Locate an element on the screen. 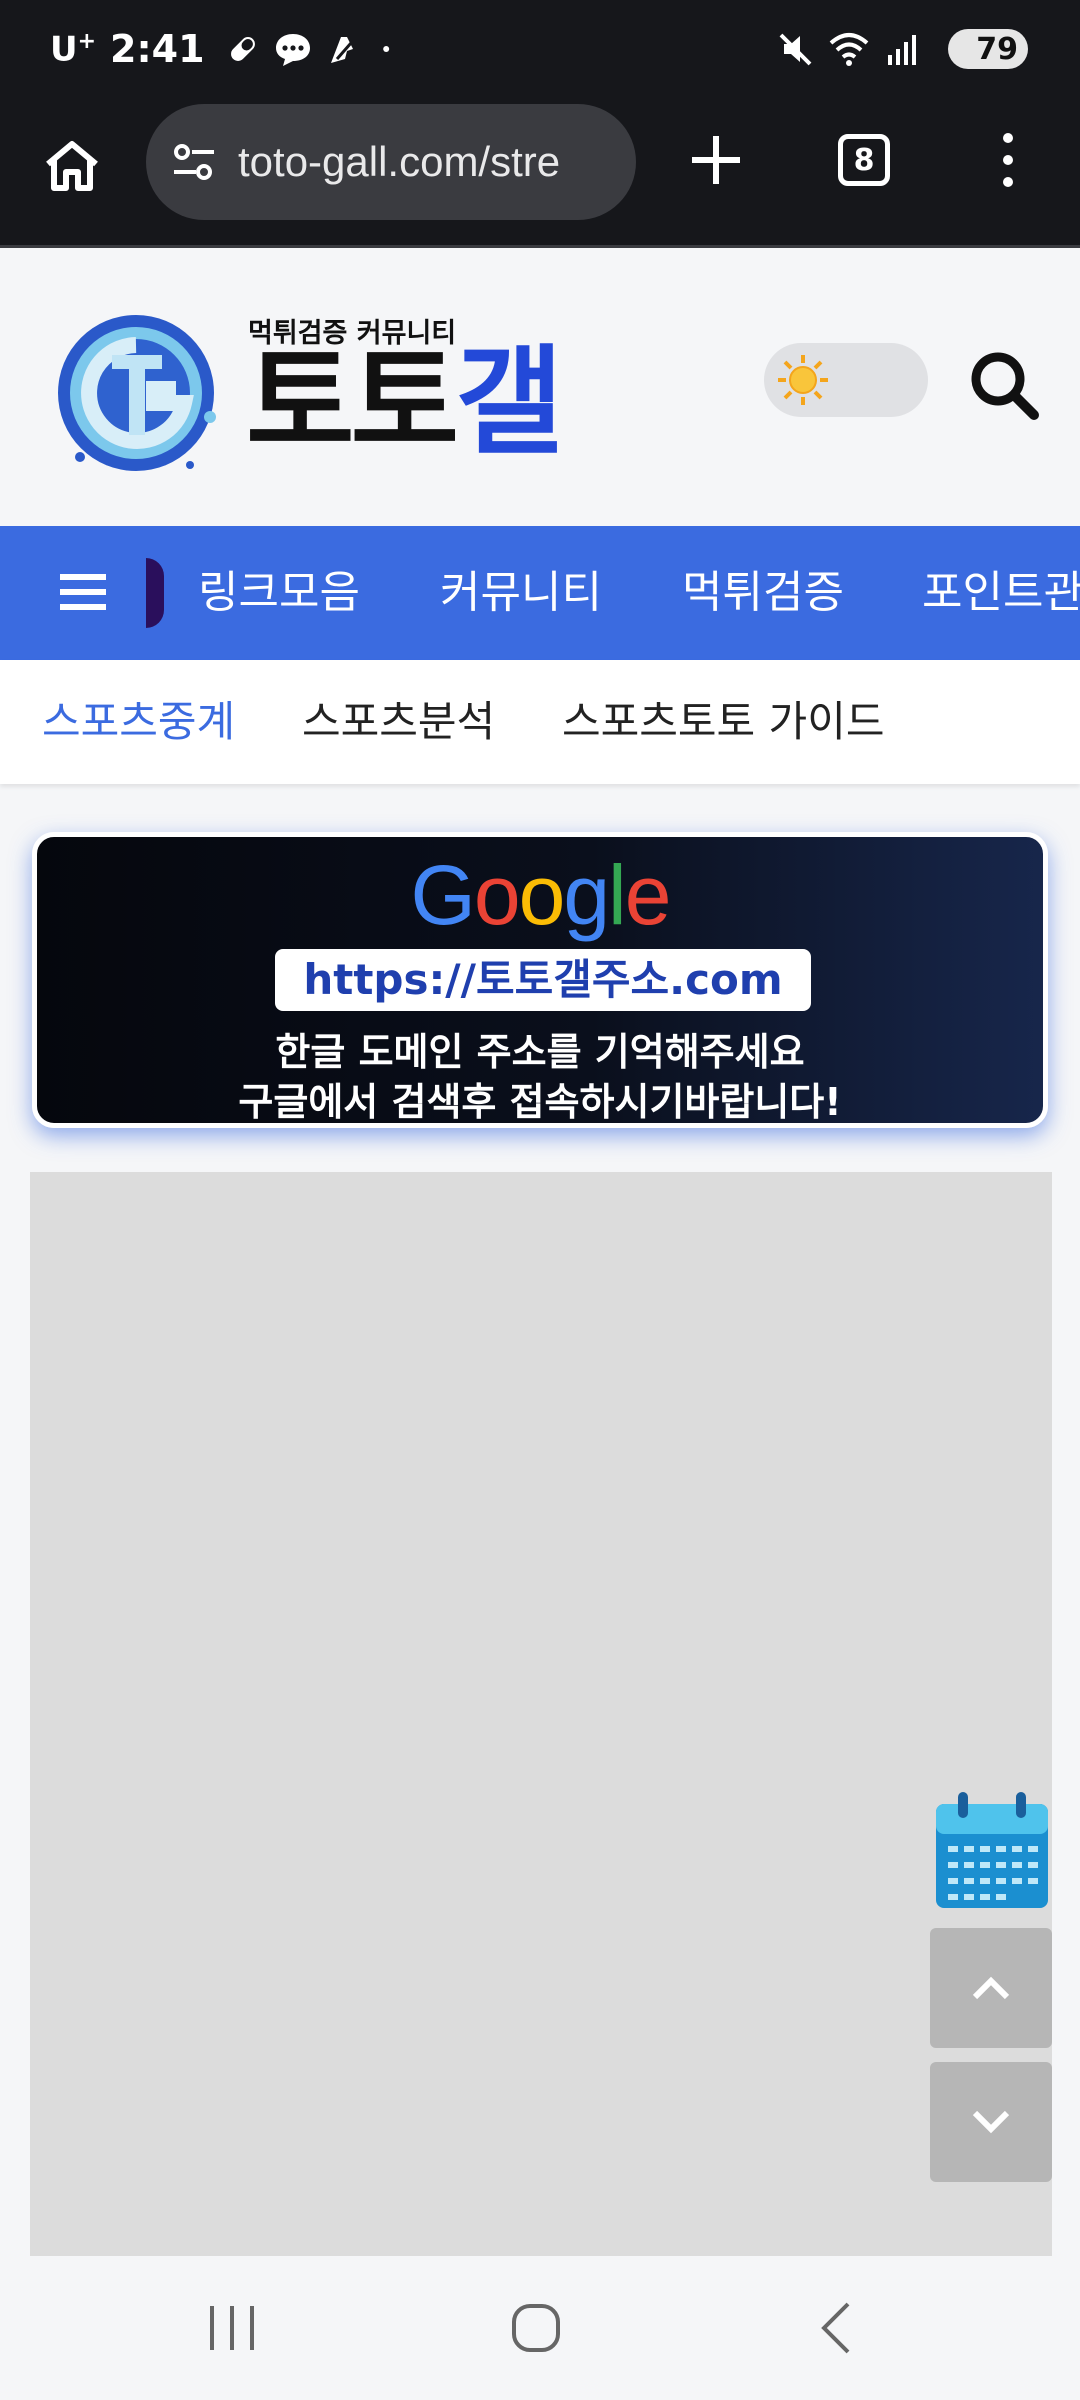 Image resolution: width=1080 pixels, height=2400 pixels. sub-nav: 스포츠중계 스포츠분석 스포츠토토 가이드 is located at coordinates (540, 722).